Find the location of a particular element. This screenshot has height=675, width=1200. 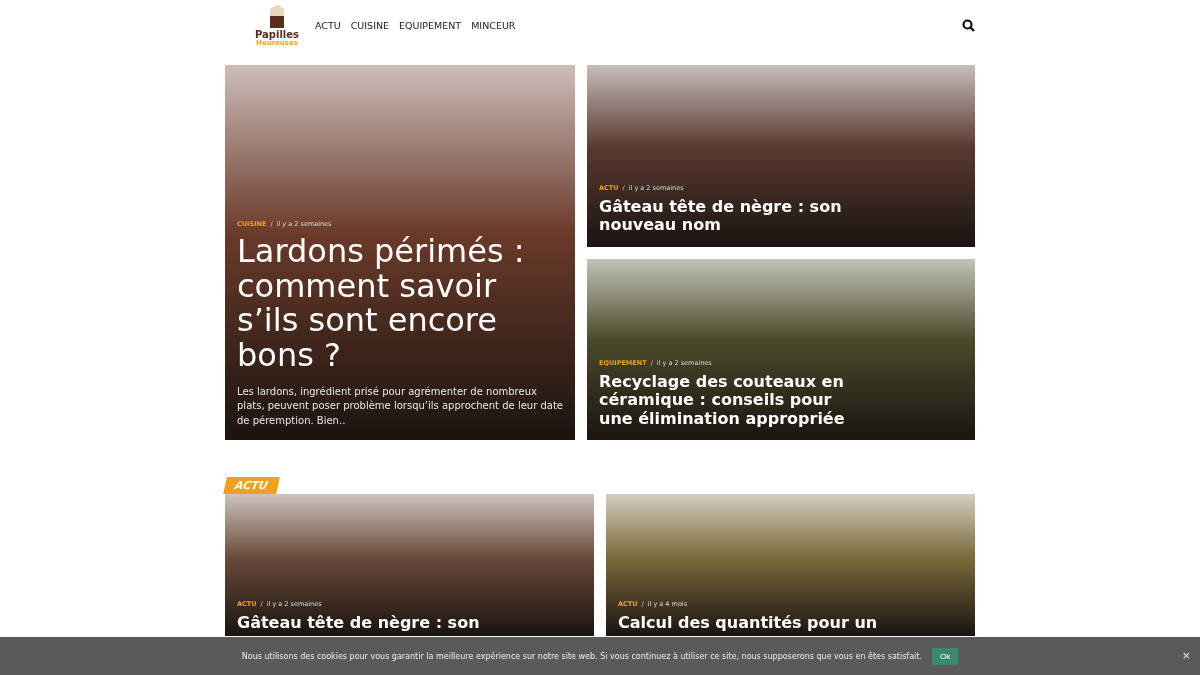

nav-link: EQUIPEMENT is located at coordinates (430, 25).